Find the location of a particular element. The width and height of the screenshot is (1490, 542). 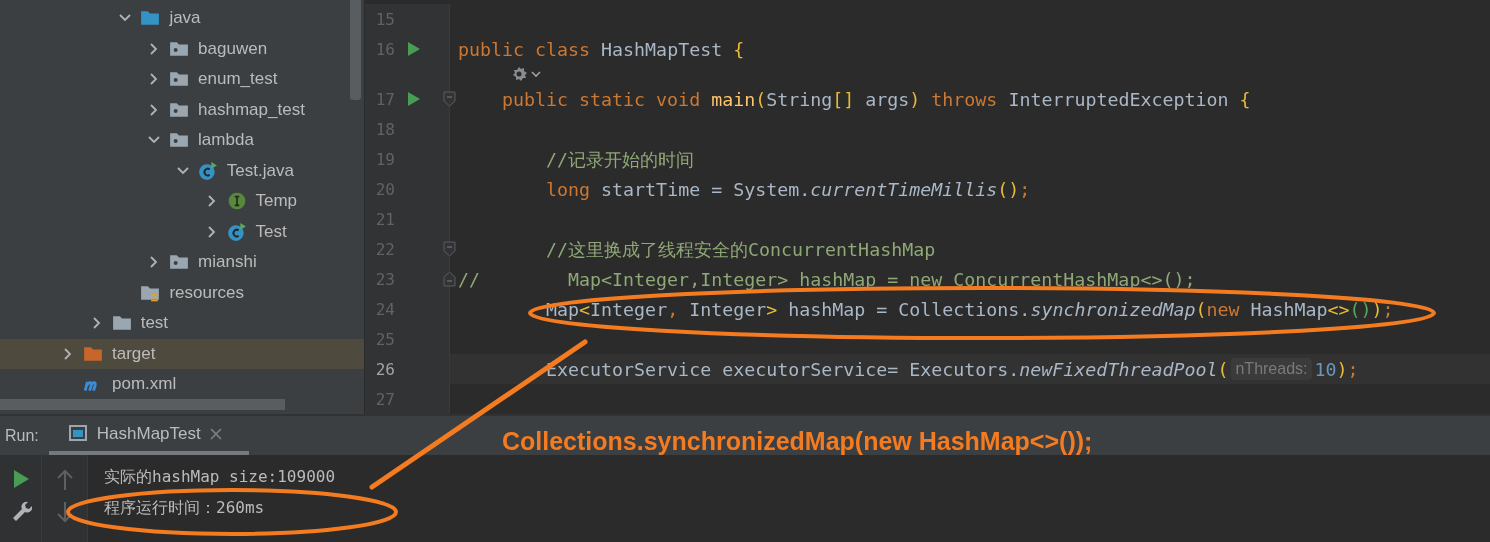

tree-item: java is located at coordinates (182, 18).